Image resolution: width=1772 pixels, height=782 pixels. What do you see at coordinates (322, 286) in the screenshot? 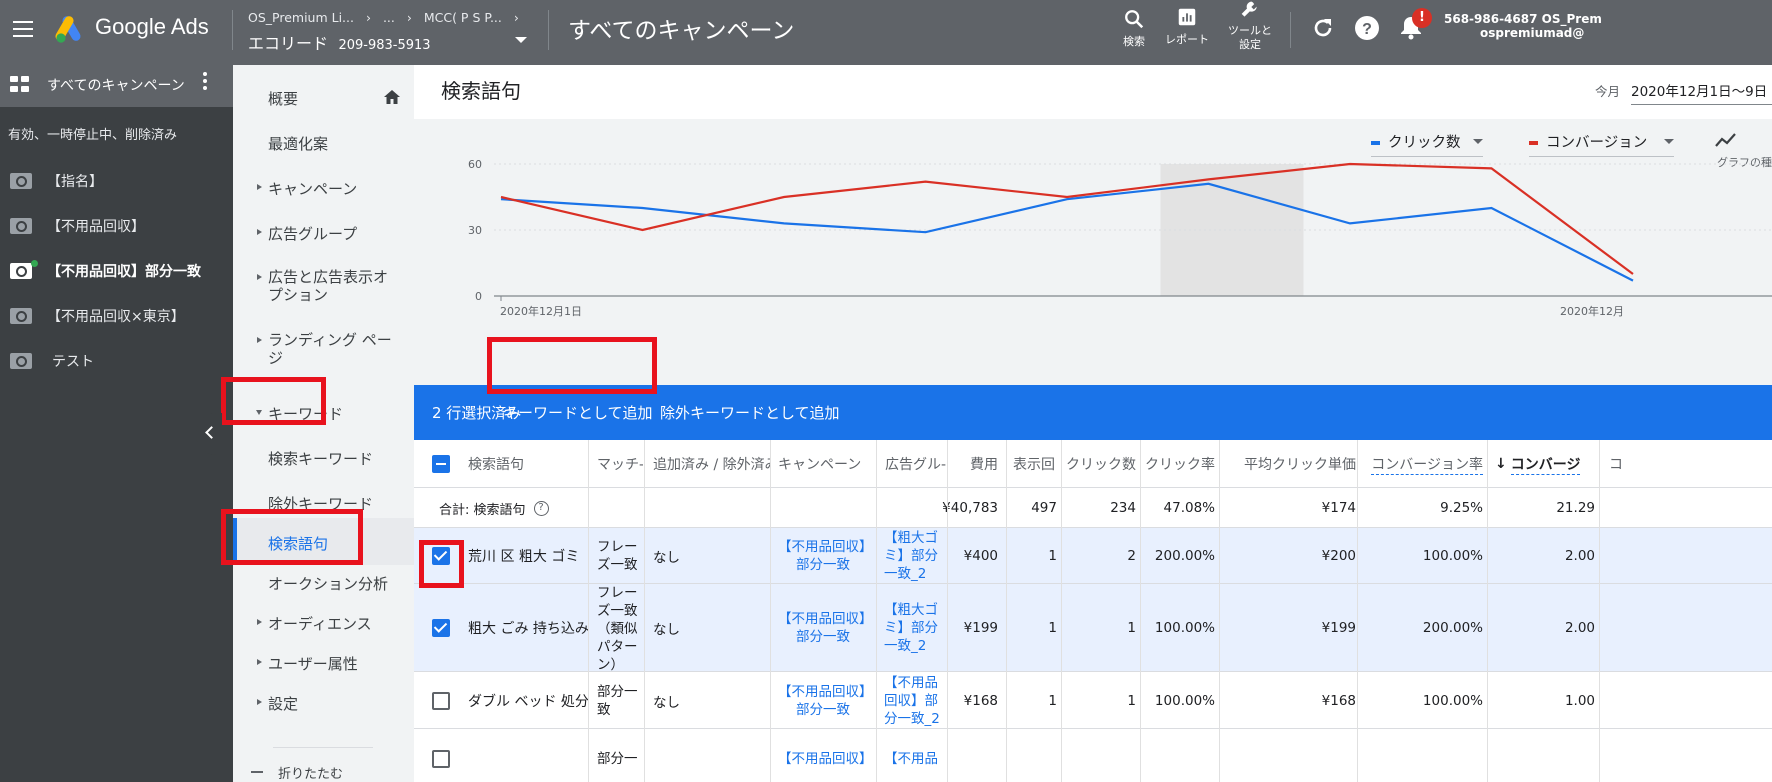
I see `nav-ads-extensions: 広告と広告表示オ プション` at bounding box center [322, 286].